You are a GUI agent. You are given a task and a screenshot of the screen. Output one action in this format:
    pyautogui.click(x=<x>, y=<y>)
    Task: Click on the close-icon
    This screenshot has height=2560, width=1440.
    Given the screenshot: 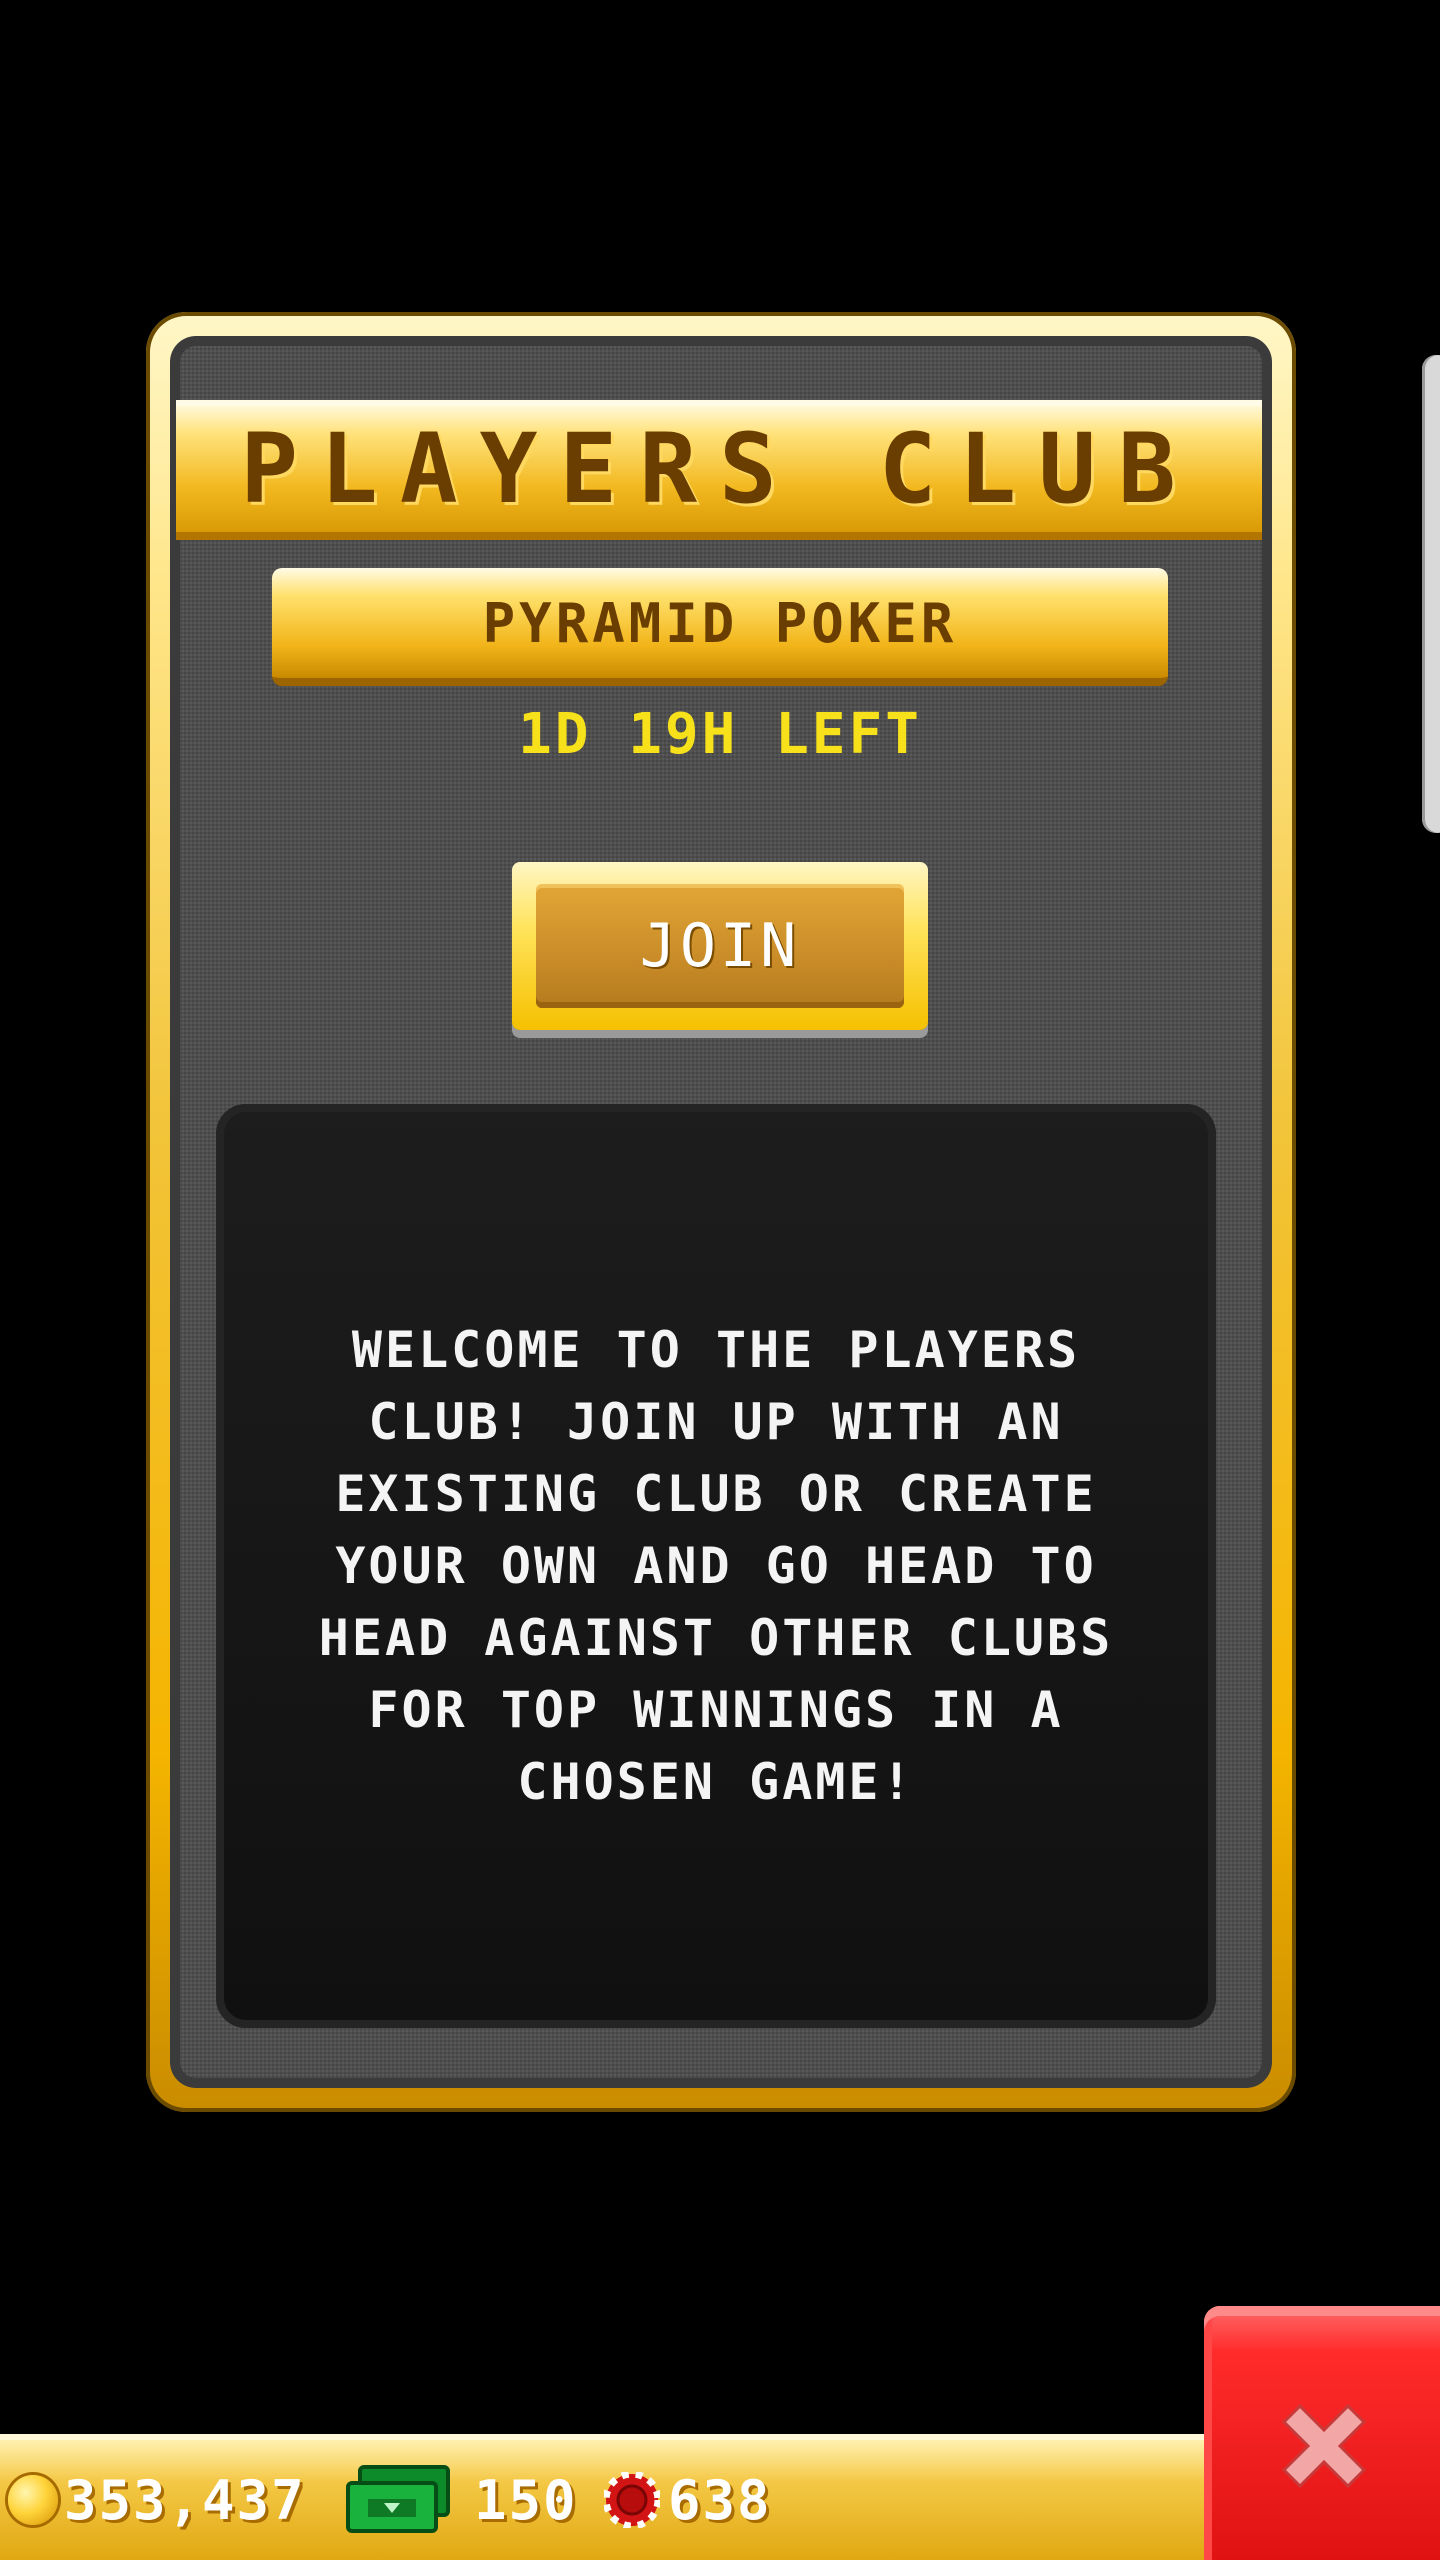 What is the action you would take?
    pyautogui.click(x=1324, y=2446)
    